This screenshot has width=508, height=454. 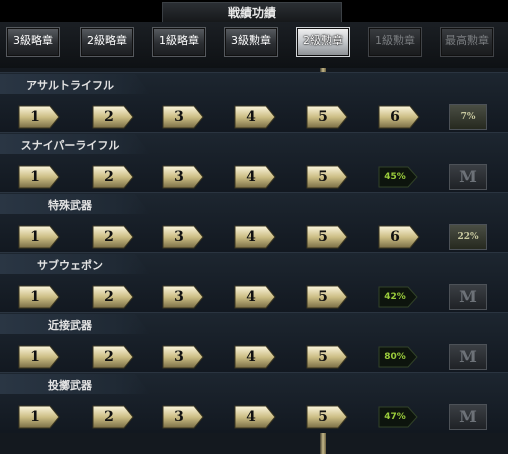 I want to click on level-progress-badge: 42%, so click(x=398, y=297).